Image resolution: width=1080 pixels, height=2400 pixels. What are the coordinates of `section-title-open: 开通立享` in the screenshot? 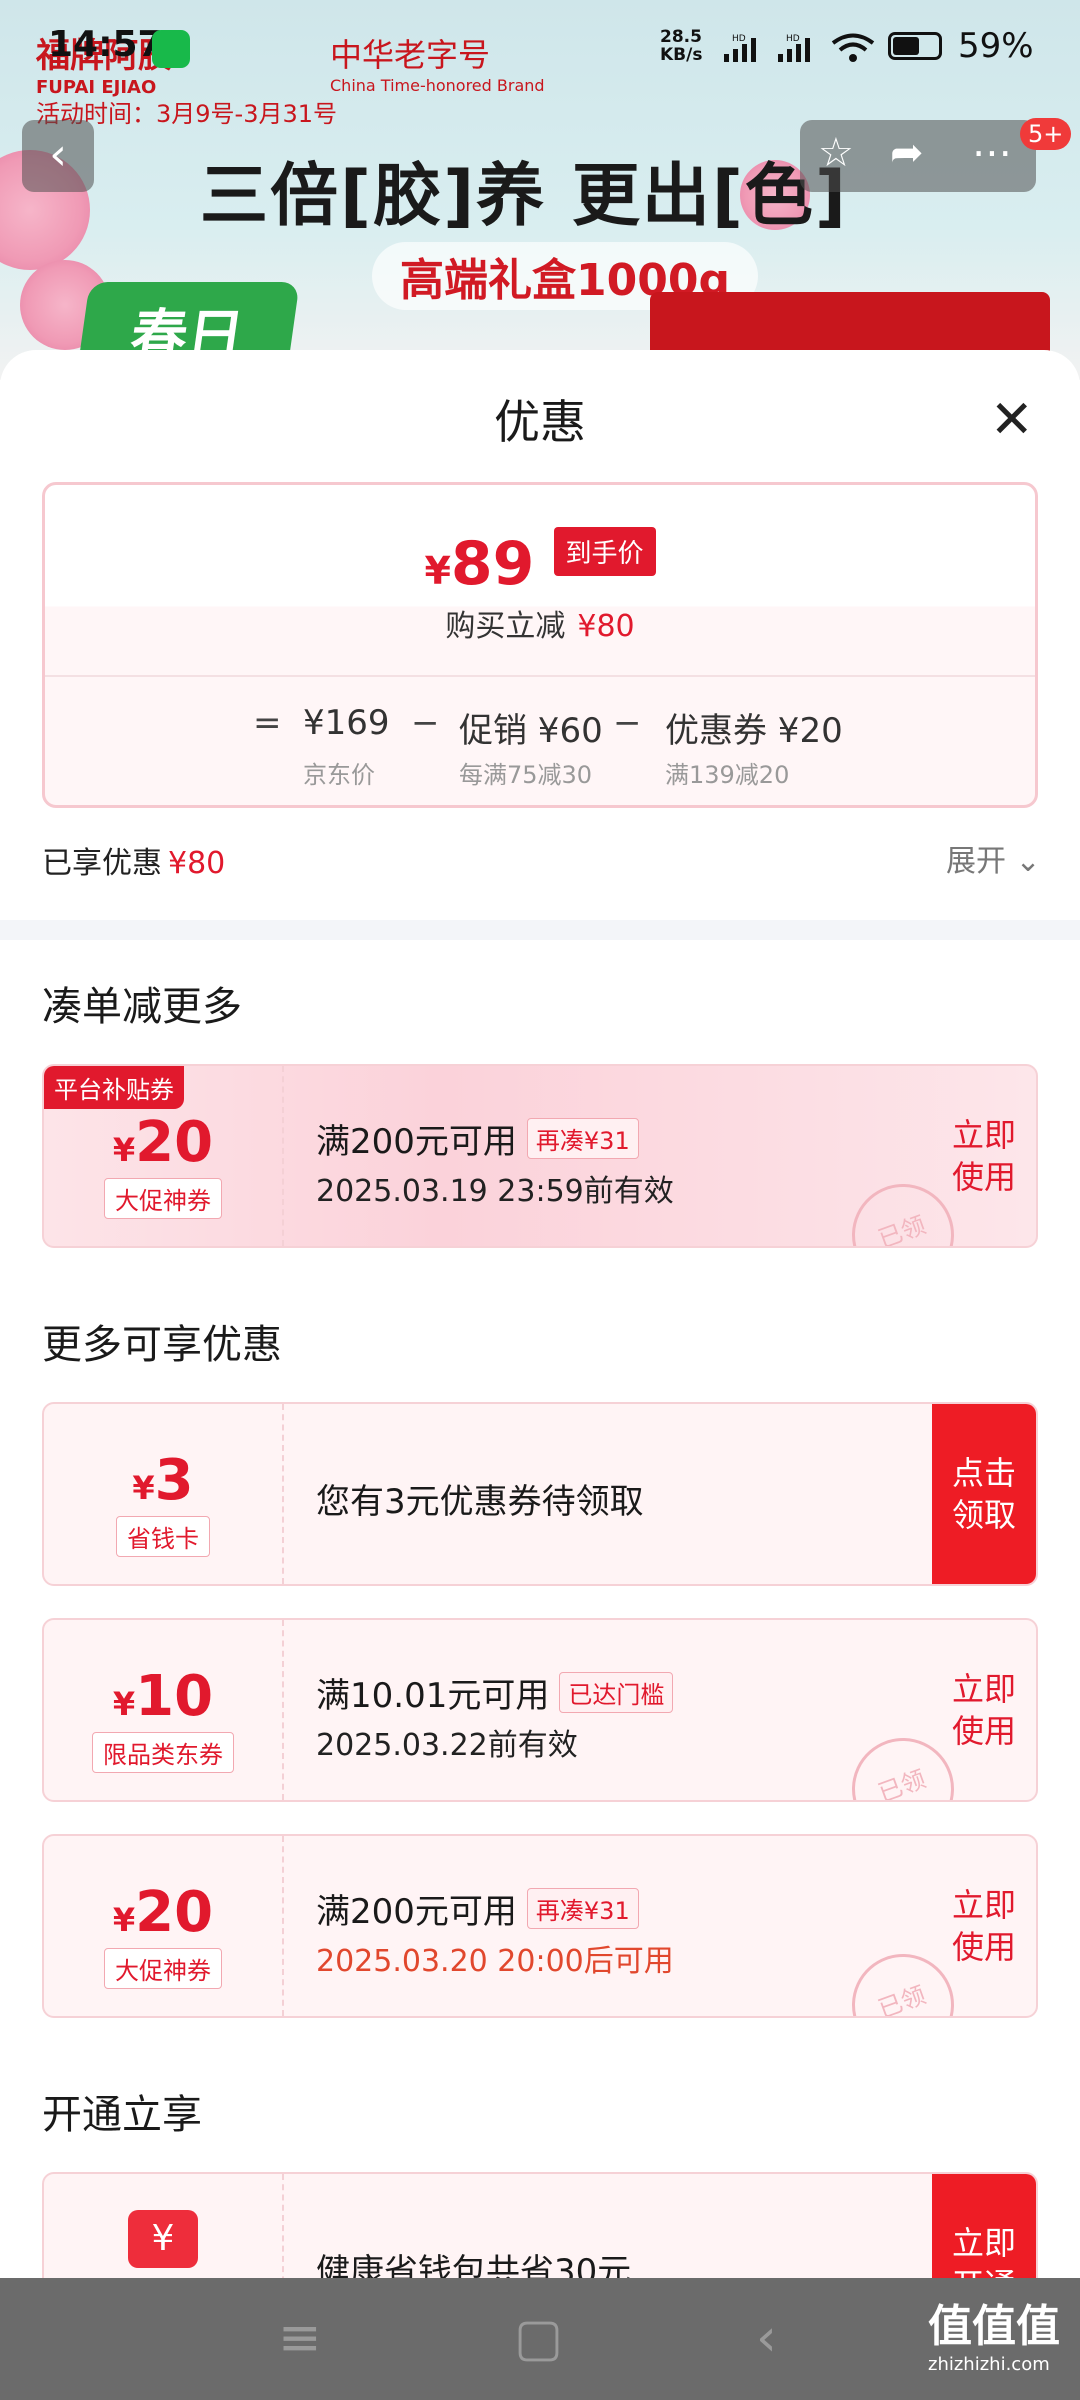 It's located at (122, 2115).